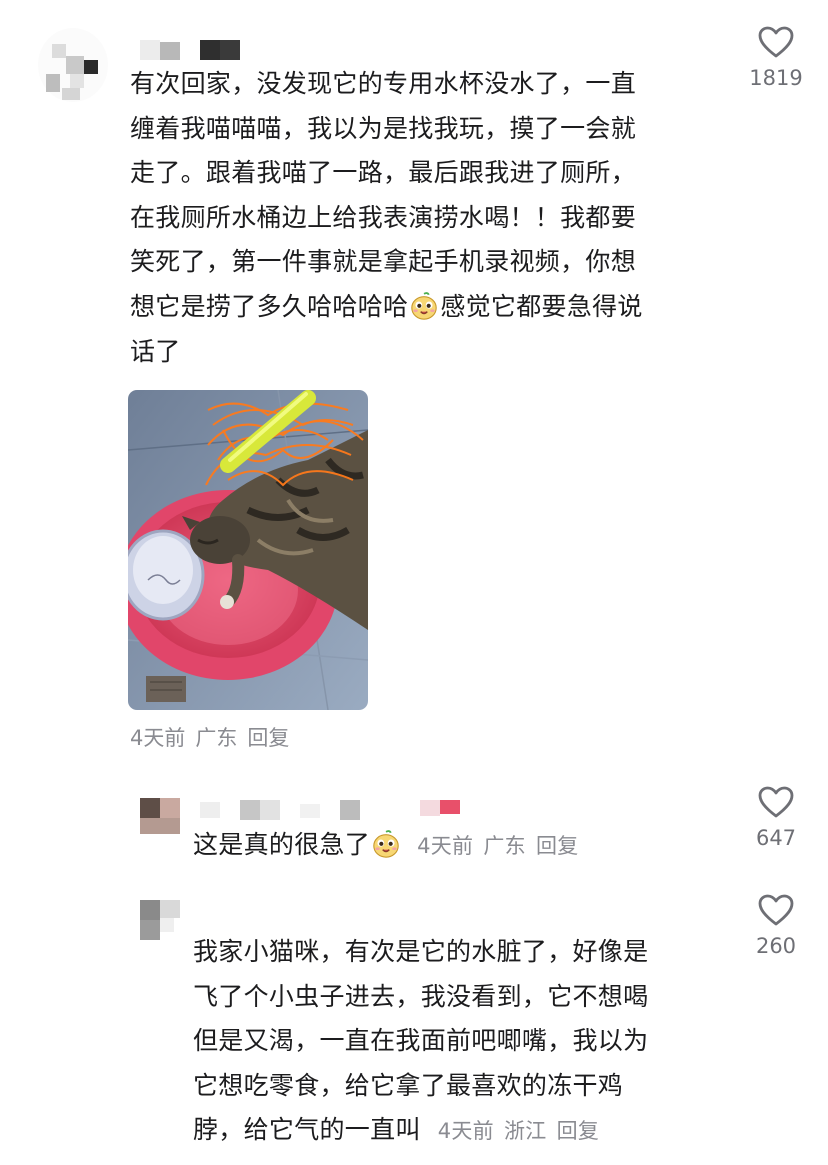 This screenshot has width=828, height=1165. What do you see at coordinates (776, 78) in the screenshot?
I see `like-count: 1819` at bounding box center [776, 78].